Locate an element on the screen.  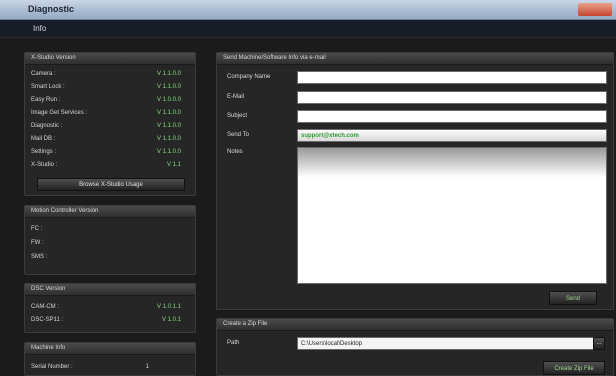
path-label: Path is located at coordinates (233, 343).